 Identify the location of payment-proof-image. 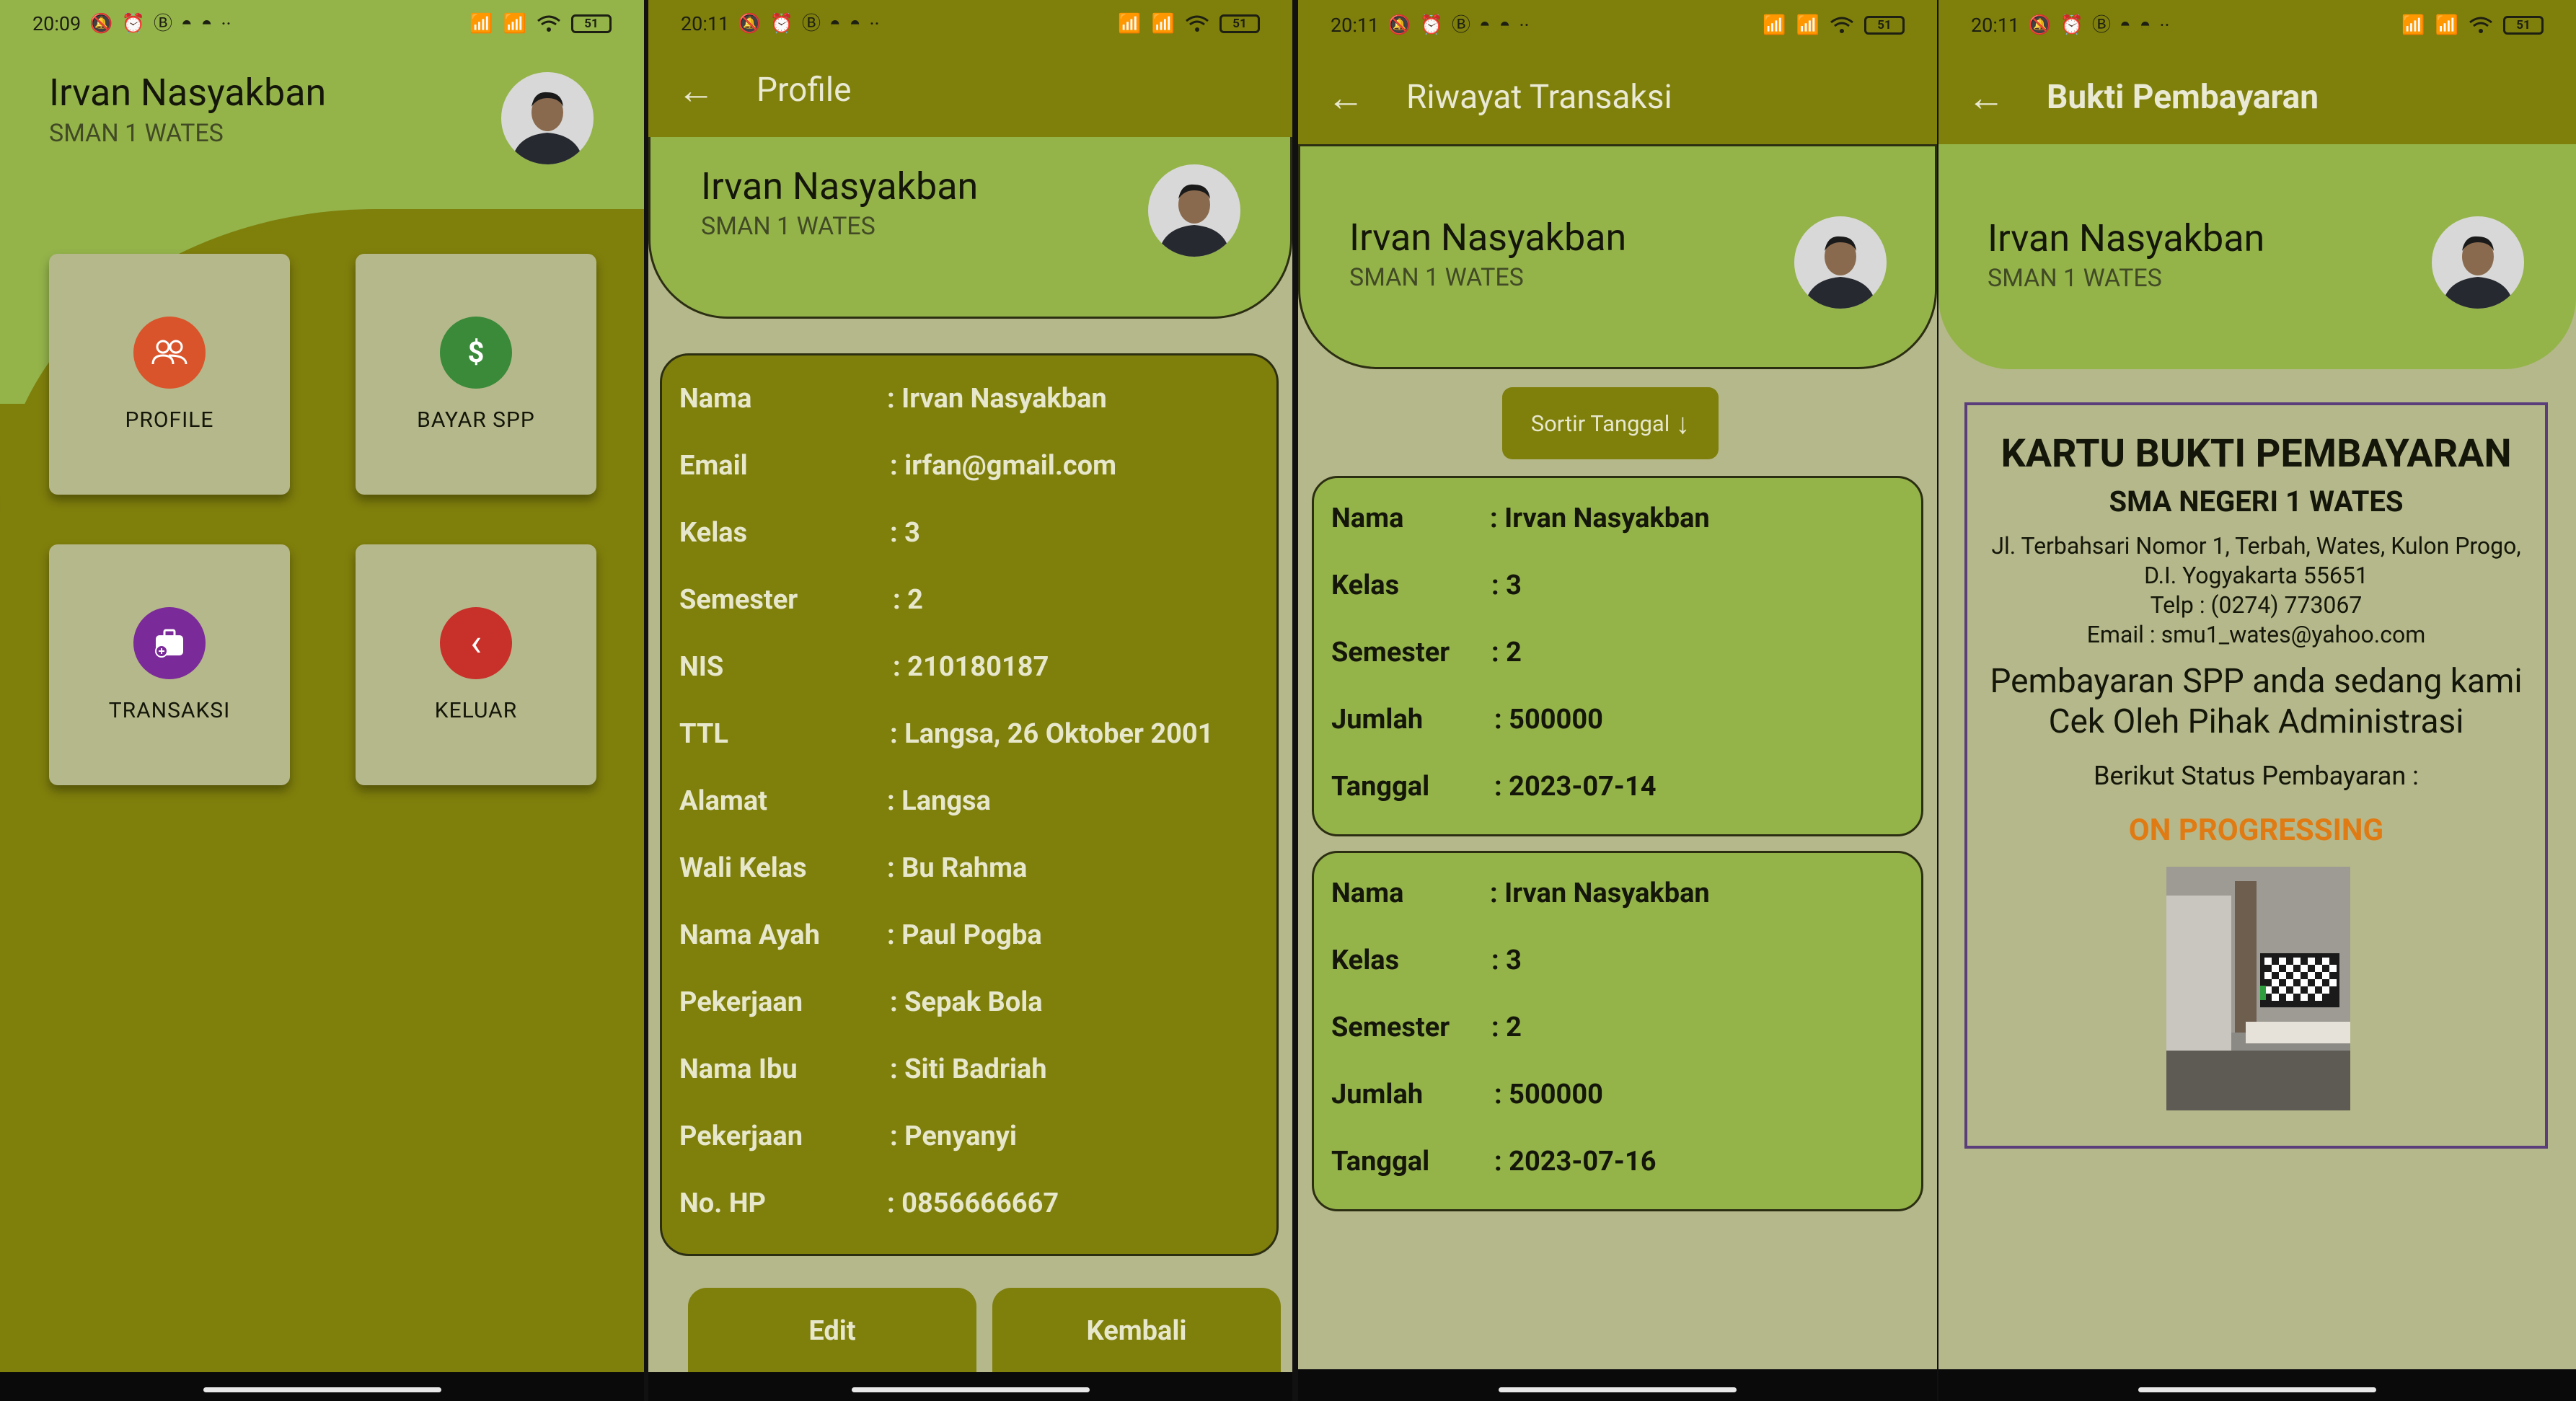
(2258, 989).